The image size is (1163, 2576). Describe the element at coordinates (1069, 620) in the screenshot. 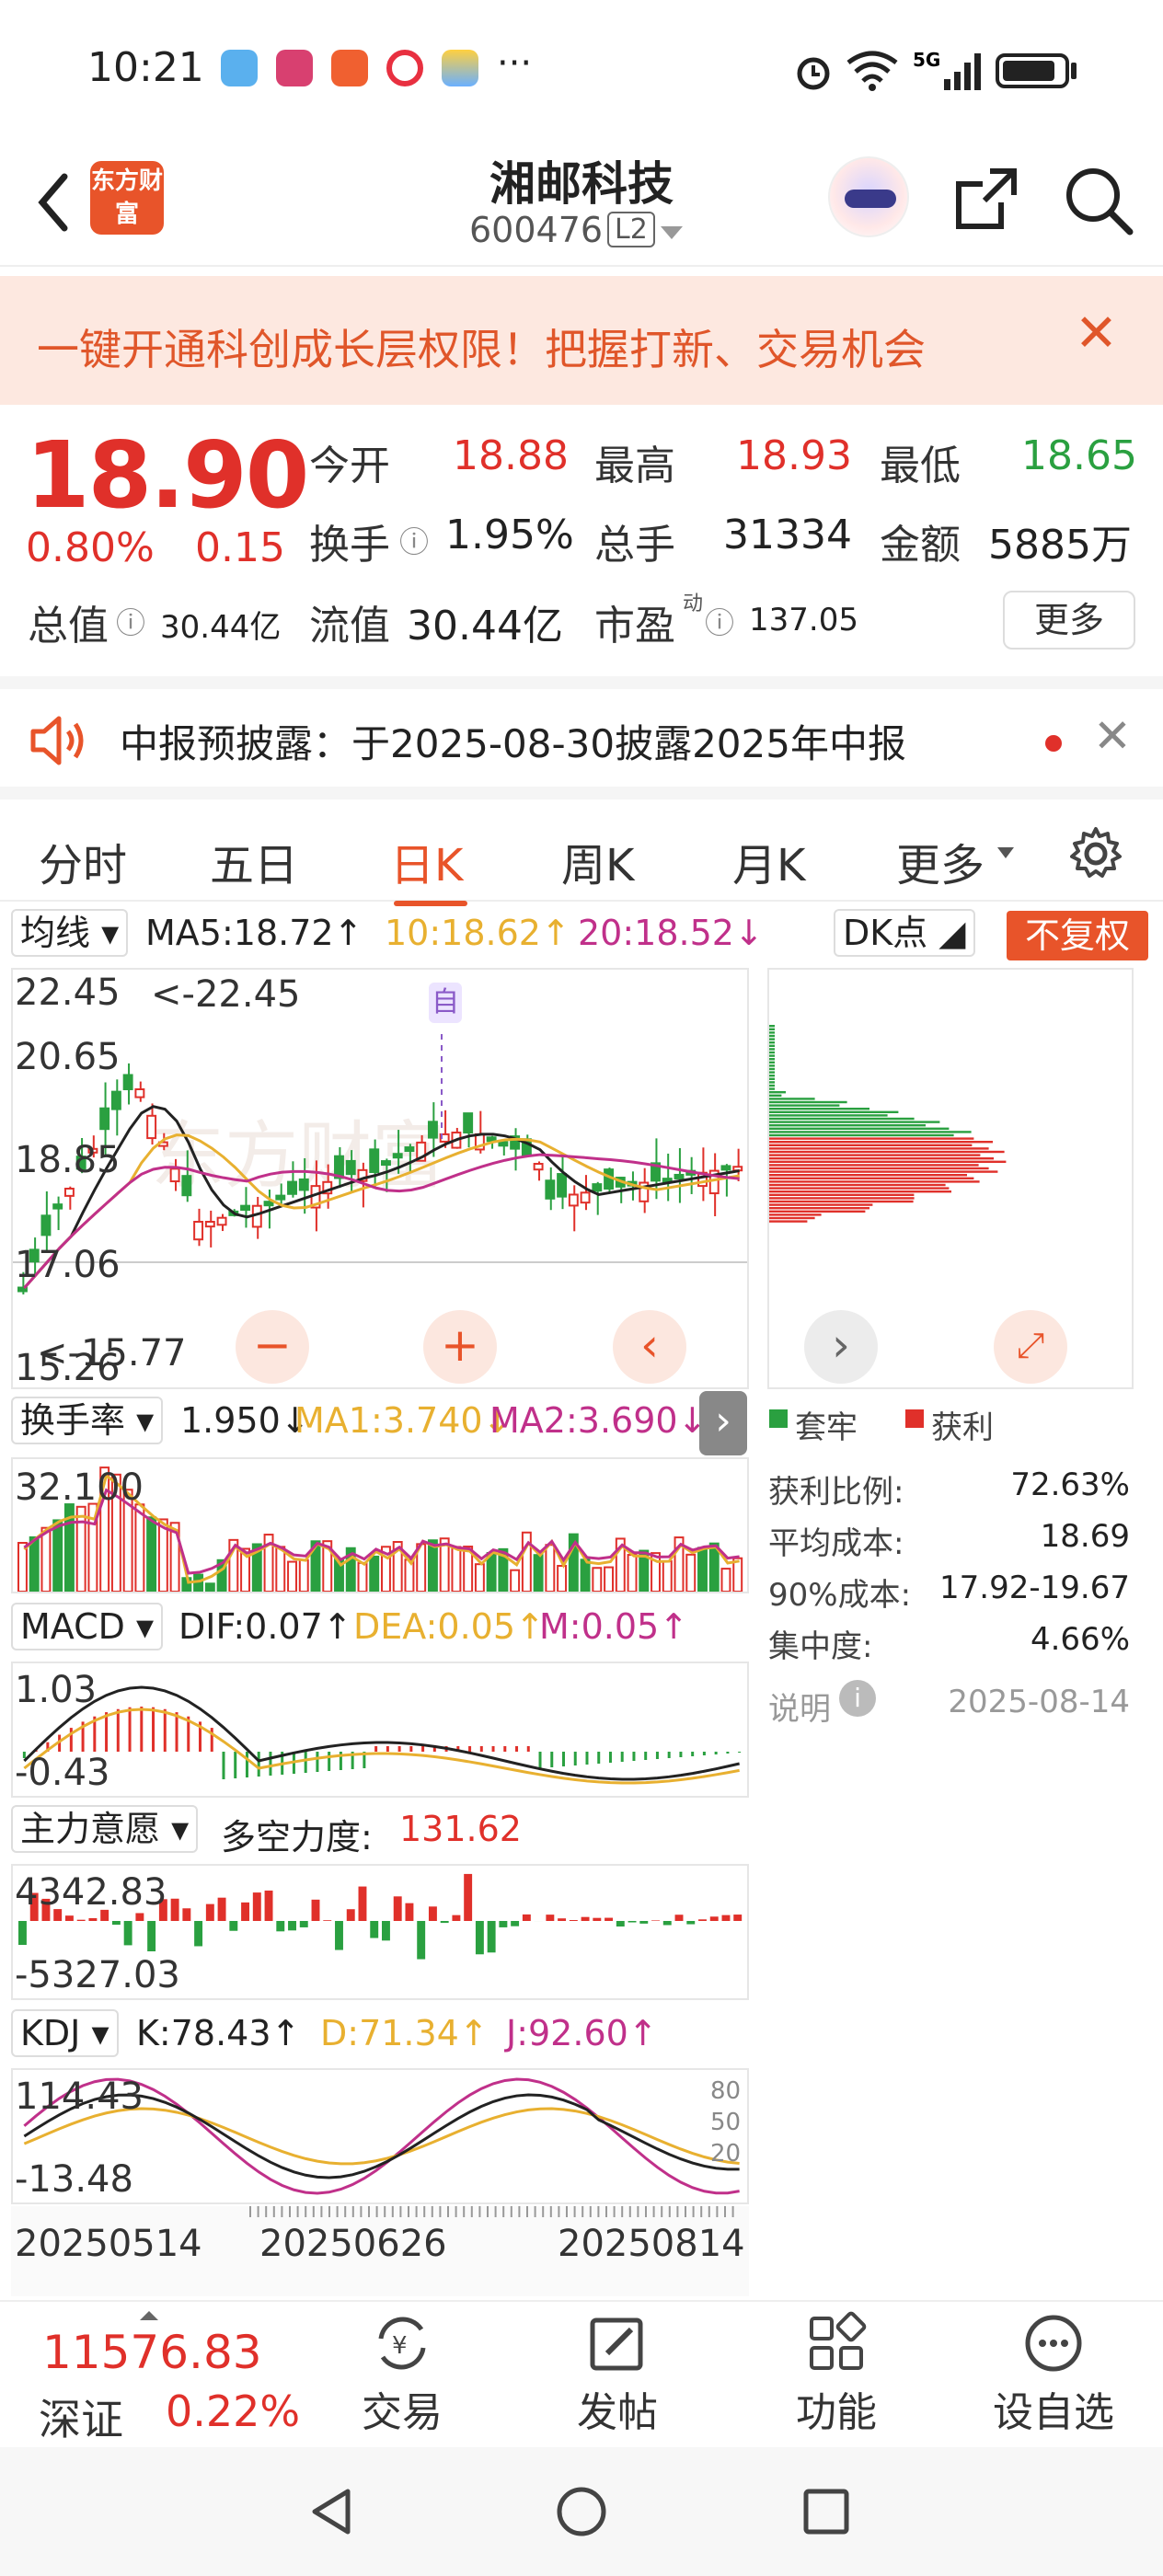

I see `more-quote-button: 更多` at that location.